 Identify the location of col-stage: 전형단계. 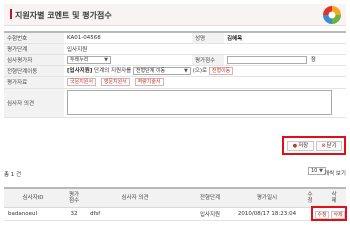
(210, 198).